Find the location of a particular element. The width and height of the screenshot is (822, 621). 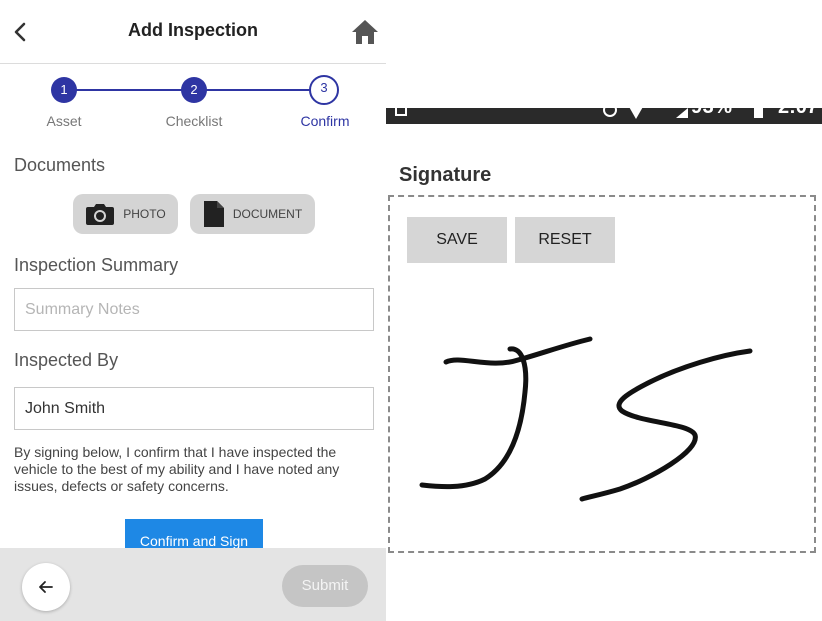

status-bar: 93% 2:07 is located at coordinates (604, 116).